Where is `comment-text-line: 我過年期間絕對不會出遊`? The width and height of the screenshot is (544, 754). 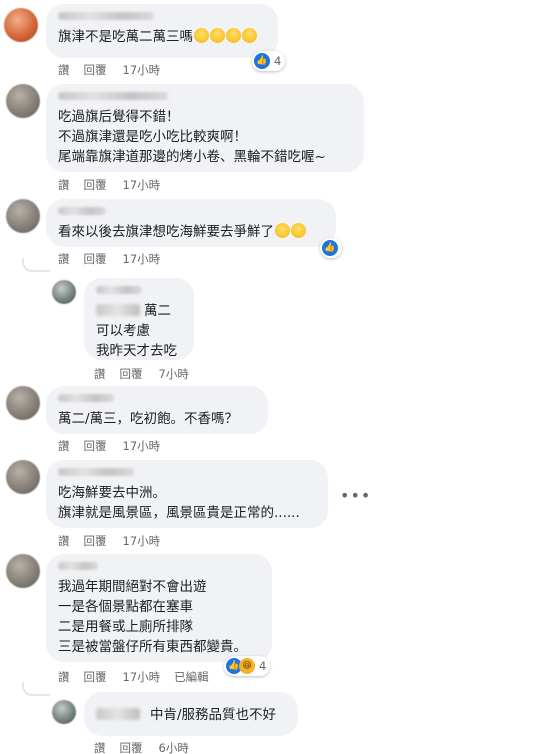 comment-text-line: 我過年期間絕對不會出遊 is located at coordinates (132, 587).